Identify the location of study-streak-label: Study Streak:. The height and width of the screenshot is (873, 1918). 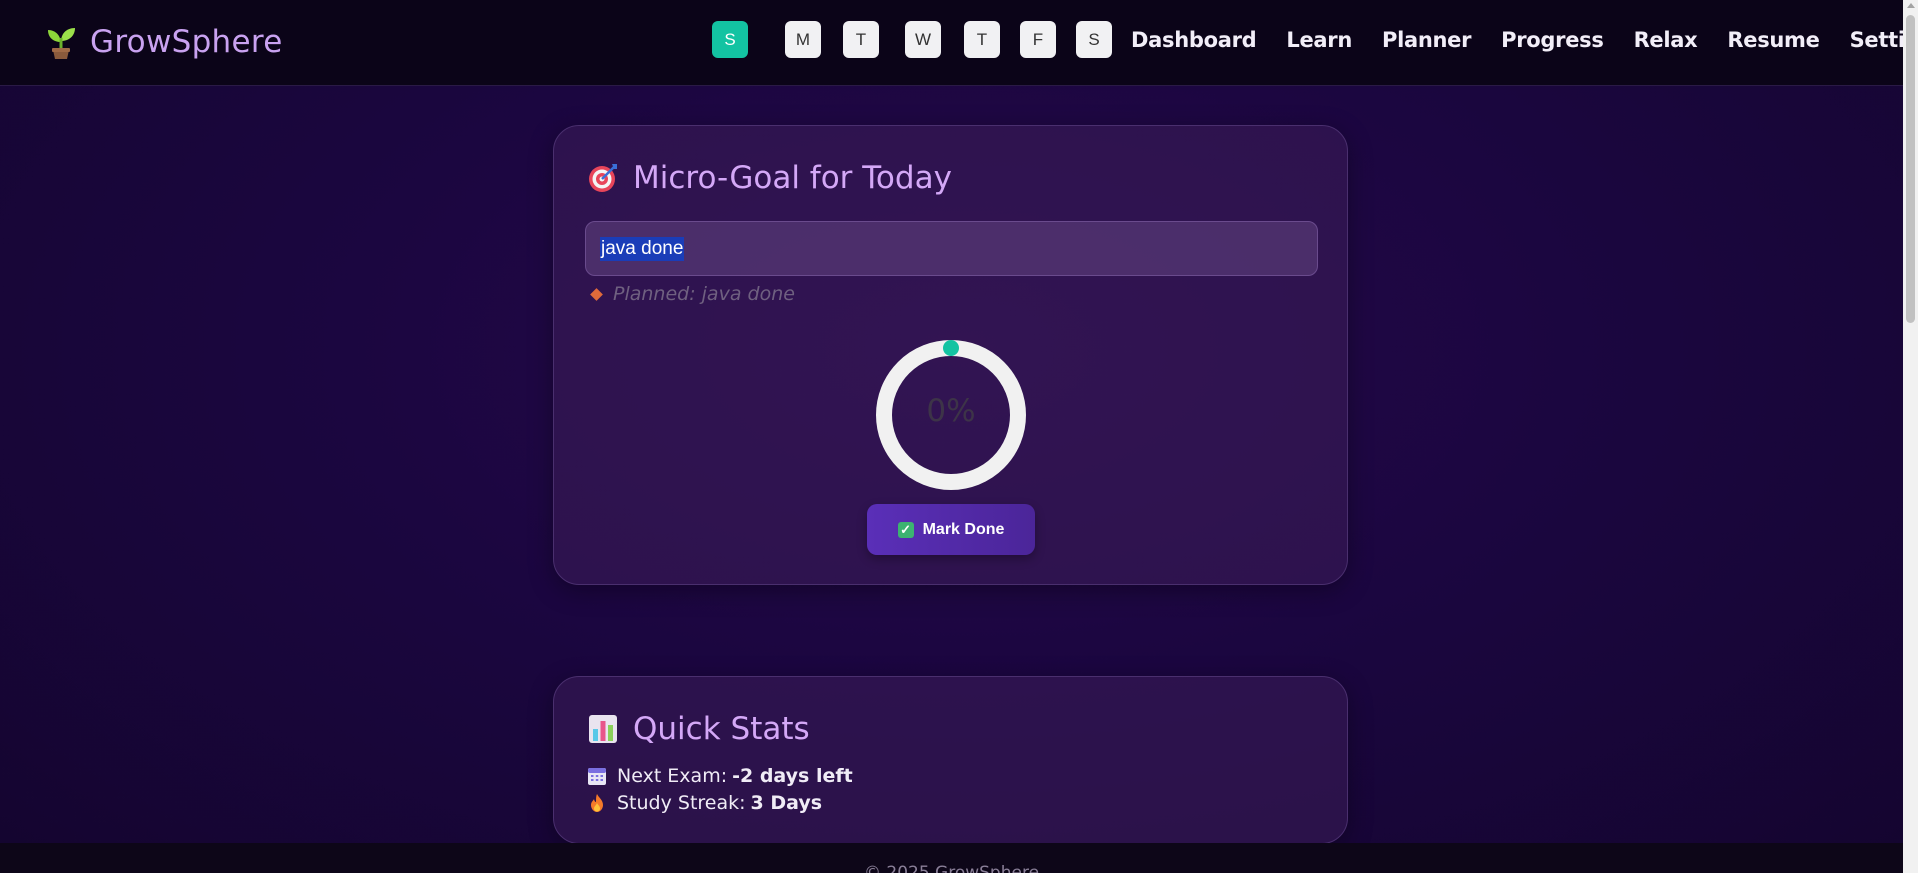
(681, 803).